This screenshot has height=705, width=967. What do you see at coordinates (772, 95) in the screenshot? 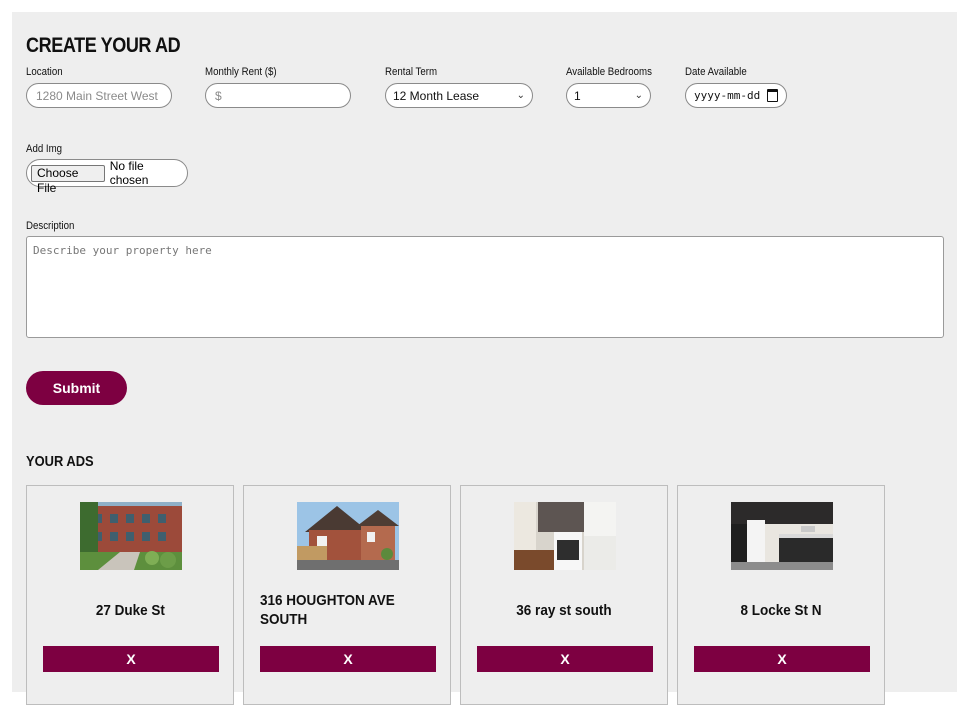
I see `calendar-icon` at bounding box center [772, 95].